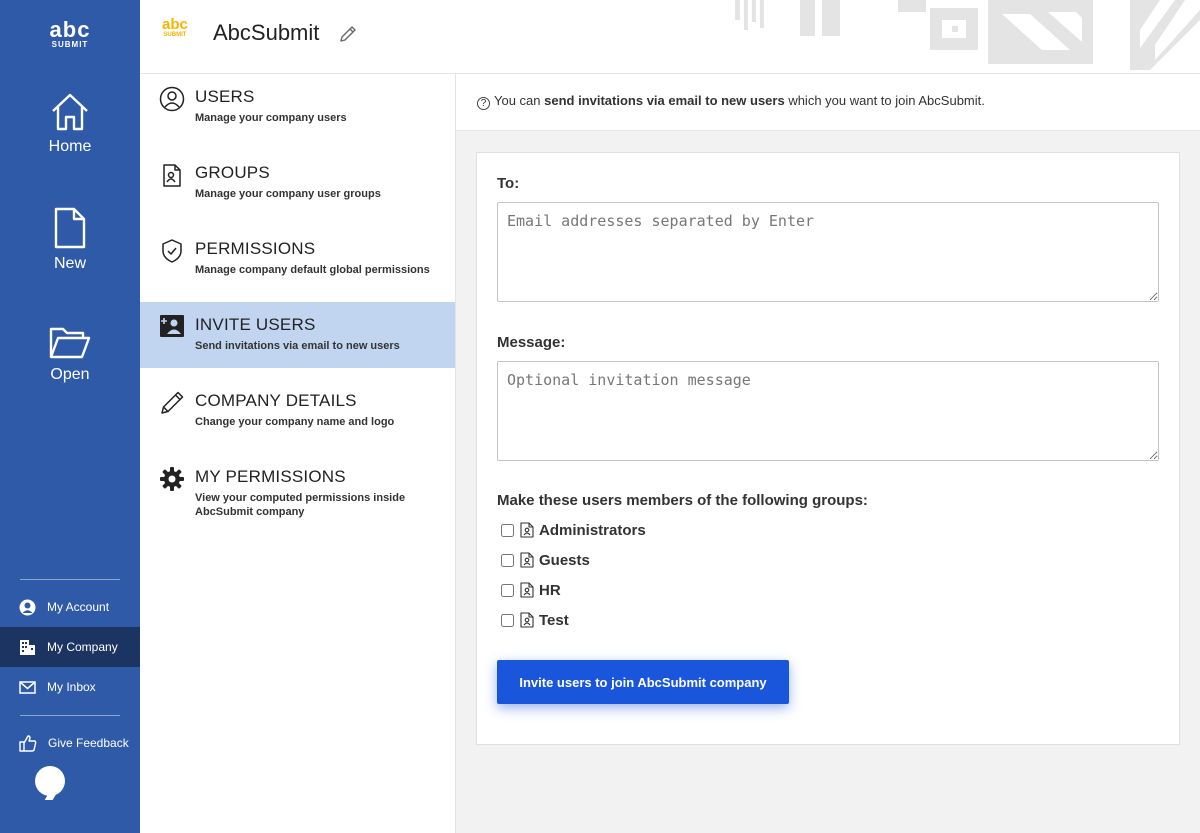 The height and width of the screenshot is (833, 1200). I want to click on group-option-hr: HR, so click(531, 590).